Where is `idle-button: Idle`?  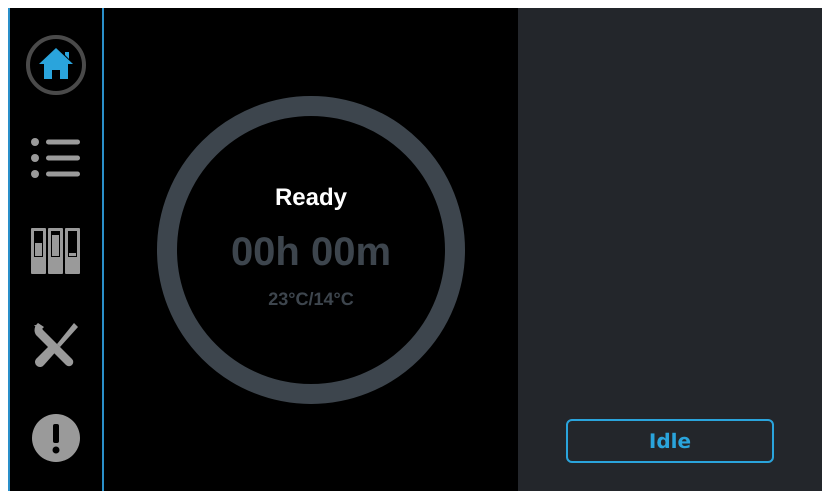 idle-button: Idle is located at coordinates (670, 441).